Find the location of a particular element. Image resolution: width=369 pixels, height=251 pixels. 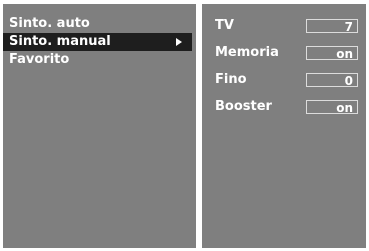

setting-label-tv: TV is located at coordinates (224, 25).